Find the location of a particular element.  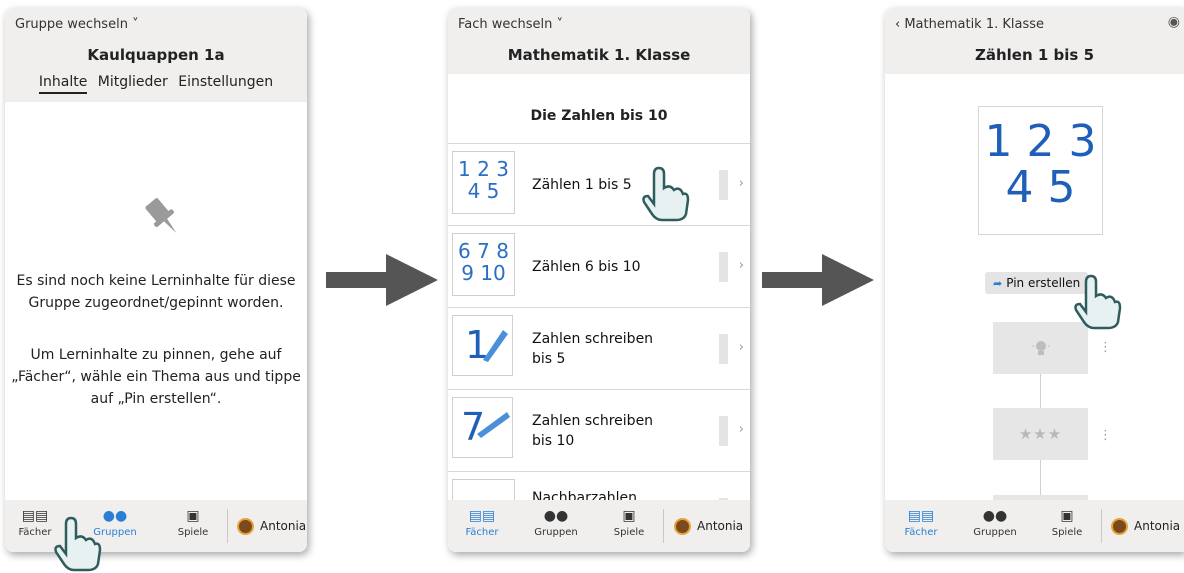

list-item: 6 7 8 9 10 Zählen 6 bis 10 › is located at coordinates (599, 266).